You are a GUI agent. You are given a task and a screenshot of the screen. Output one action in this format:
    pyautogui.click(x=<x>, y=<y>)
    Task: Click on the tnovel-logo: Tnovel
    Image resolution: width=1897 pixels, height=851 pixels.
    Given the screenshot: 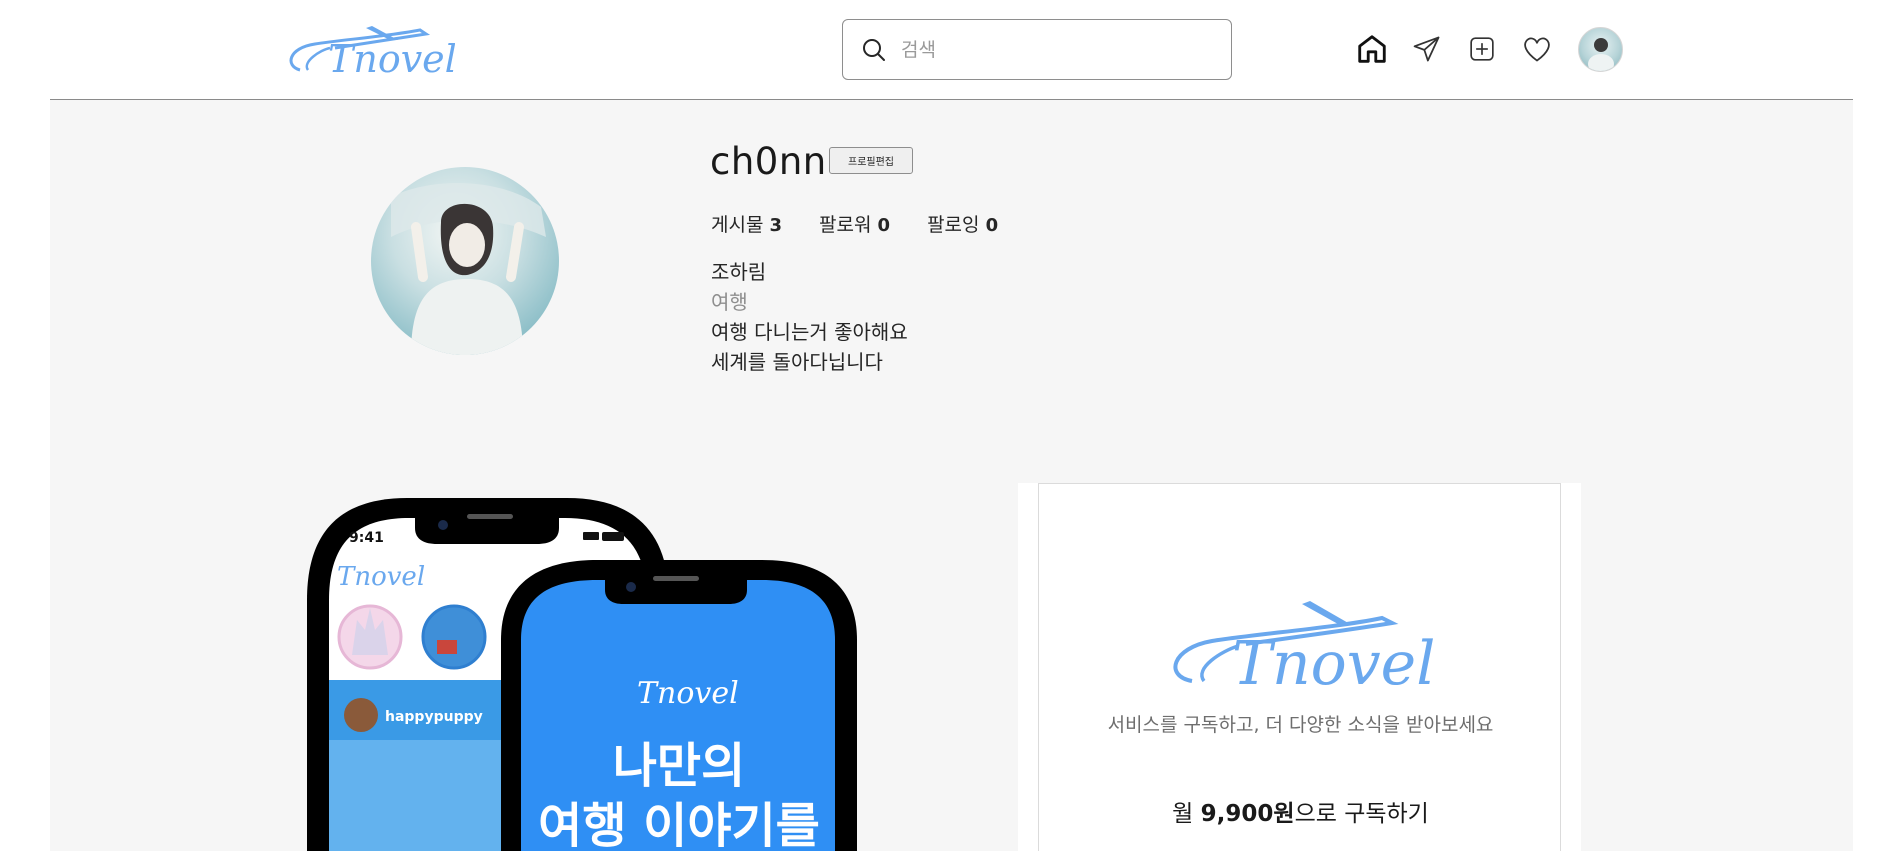 What is the action you would take?
    pyautogui.click(x=368, y=49)
    